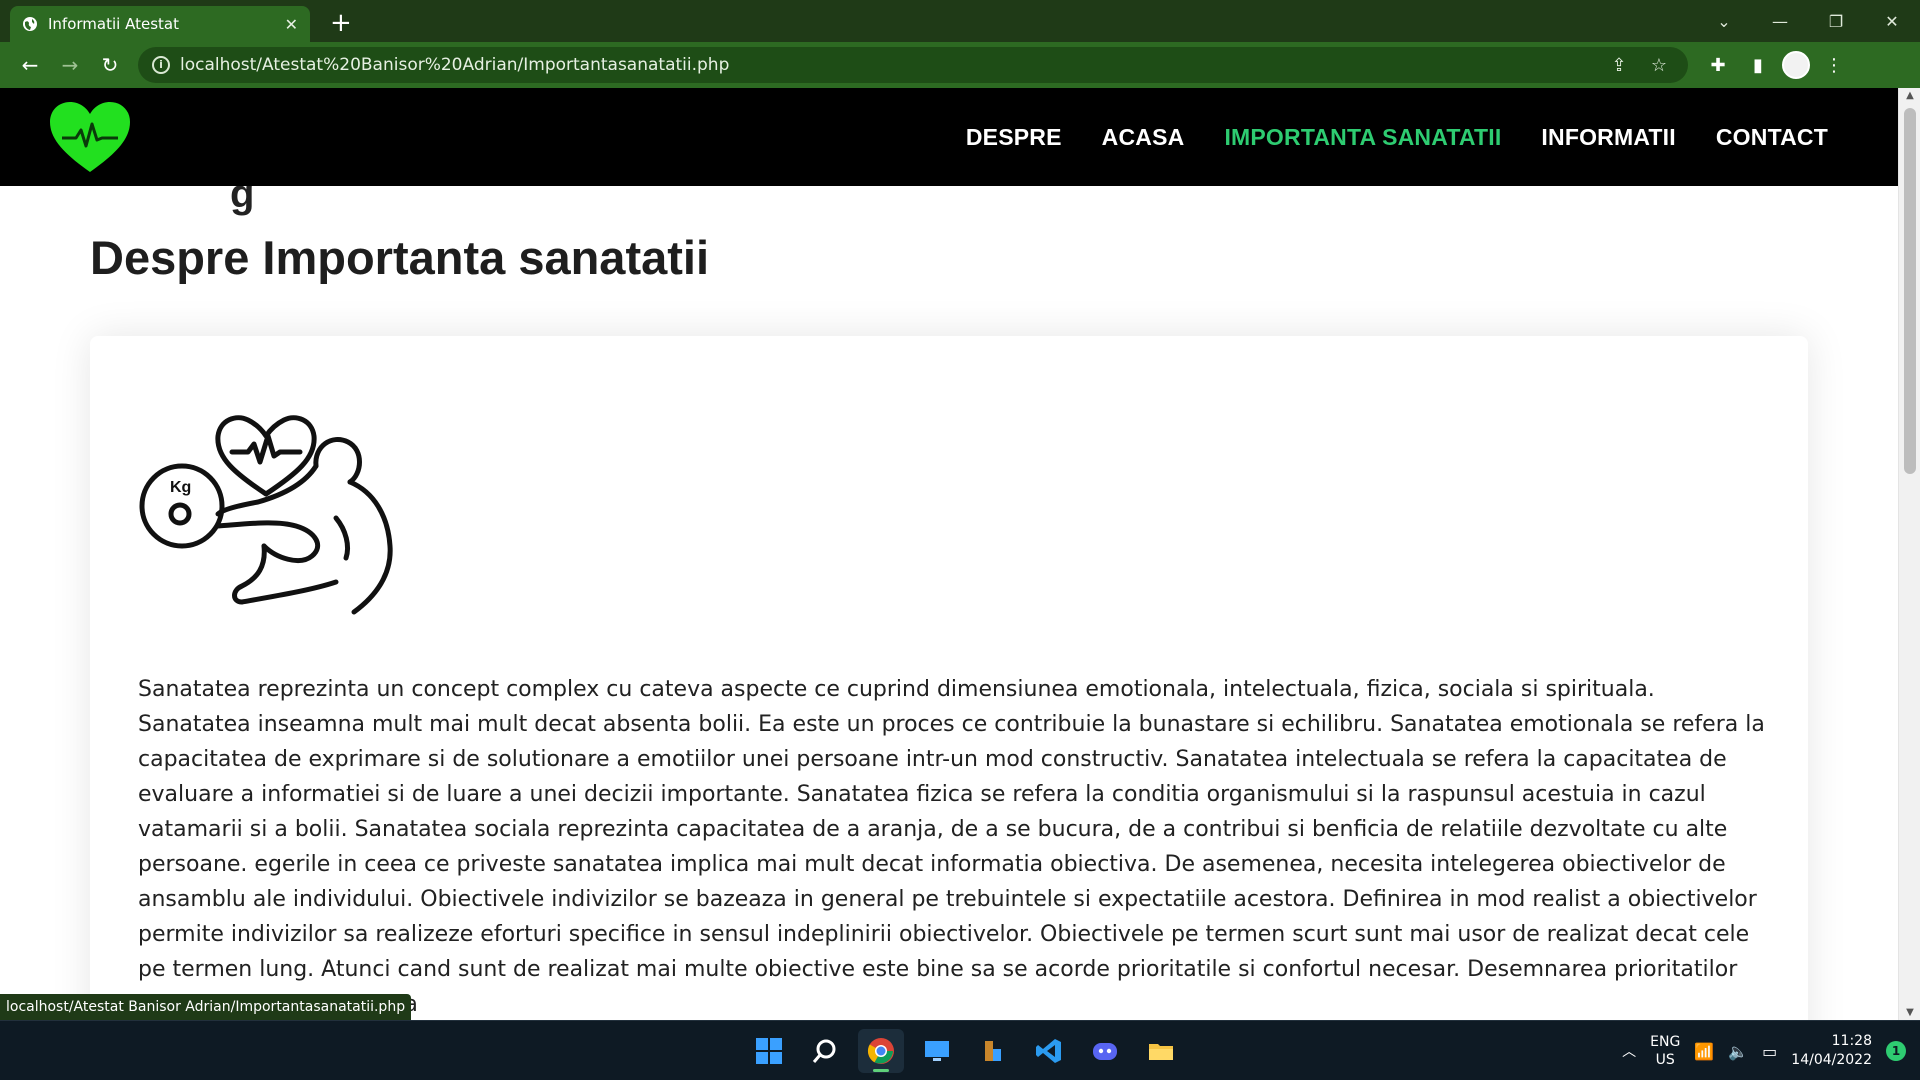 The width and height of the screenshot is (1920, 1080). What do you see at coordinates (1892, 21) in the screenshot?
I see `close-window-button: ✕` at bounding box center [1892, 21].